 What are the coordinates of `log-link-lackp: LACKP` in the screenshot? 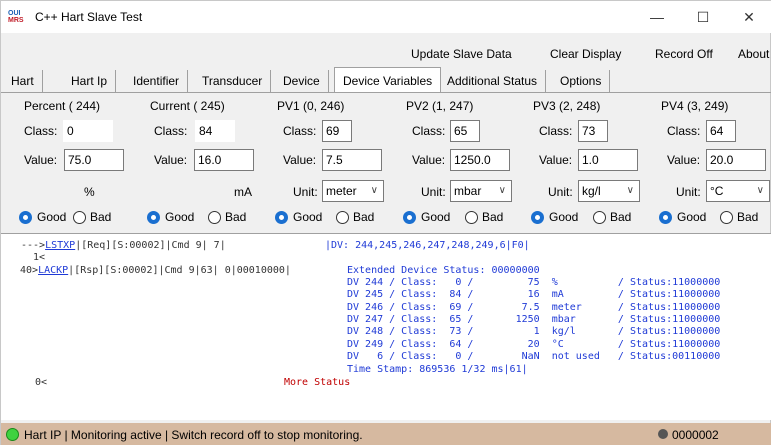 It's located at (53, 270).